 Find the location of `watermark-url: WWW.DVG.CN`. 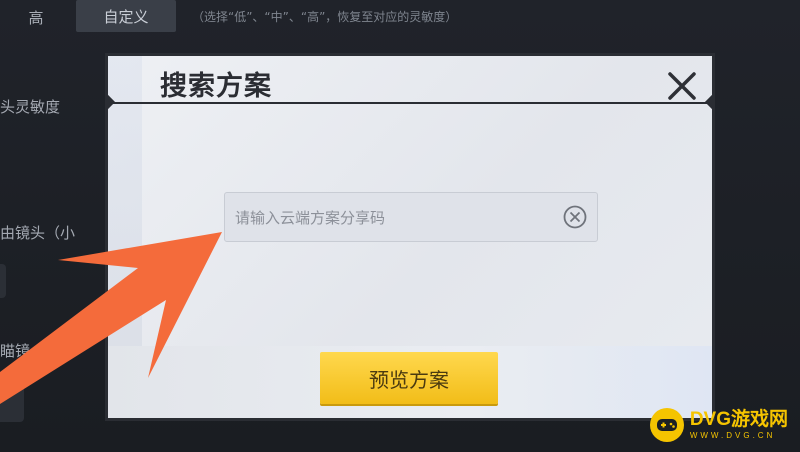

watermark-url: WWW.DVG.CN is located at coordinates (732, 435).